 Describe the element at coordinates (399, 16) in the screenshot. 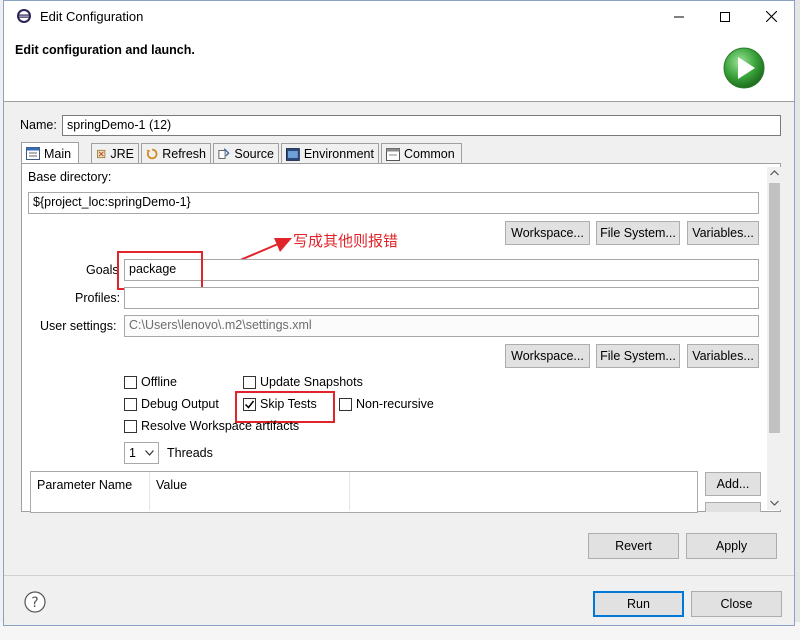

I see `title-bar: Edit Configuration` at that location.